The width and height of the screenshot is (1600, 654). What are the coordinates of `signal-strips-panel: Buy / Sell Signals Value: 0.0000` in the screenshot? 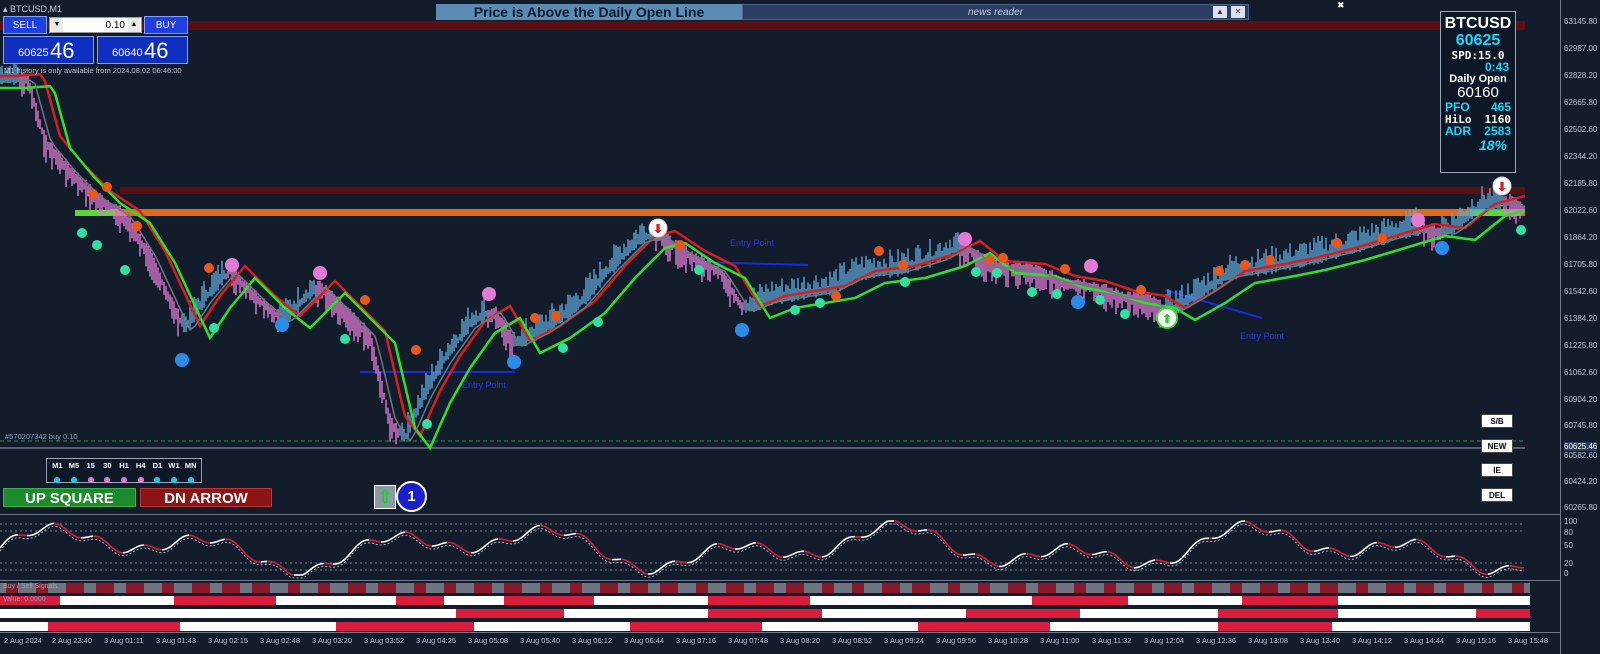 It's located at (780, 606).